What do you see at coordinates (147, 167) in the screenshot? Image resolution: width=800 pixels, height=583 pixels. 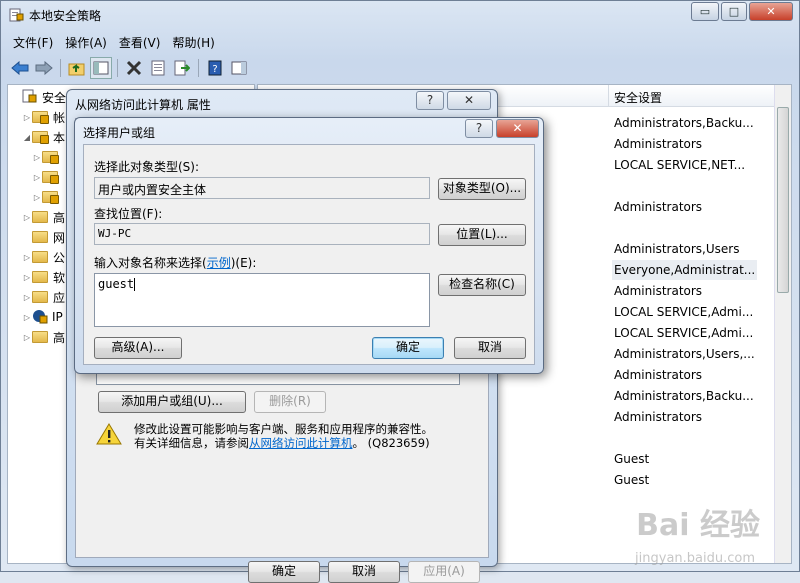 I see `object-type-label: 选择此对象类型(S):` at bounding box center [147, 167].